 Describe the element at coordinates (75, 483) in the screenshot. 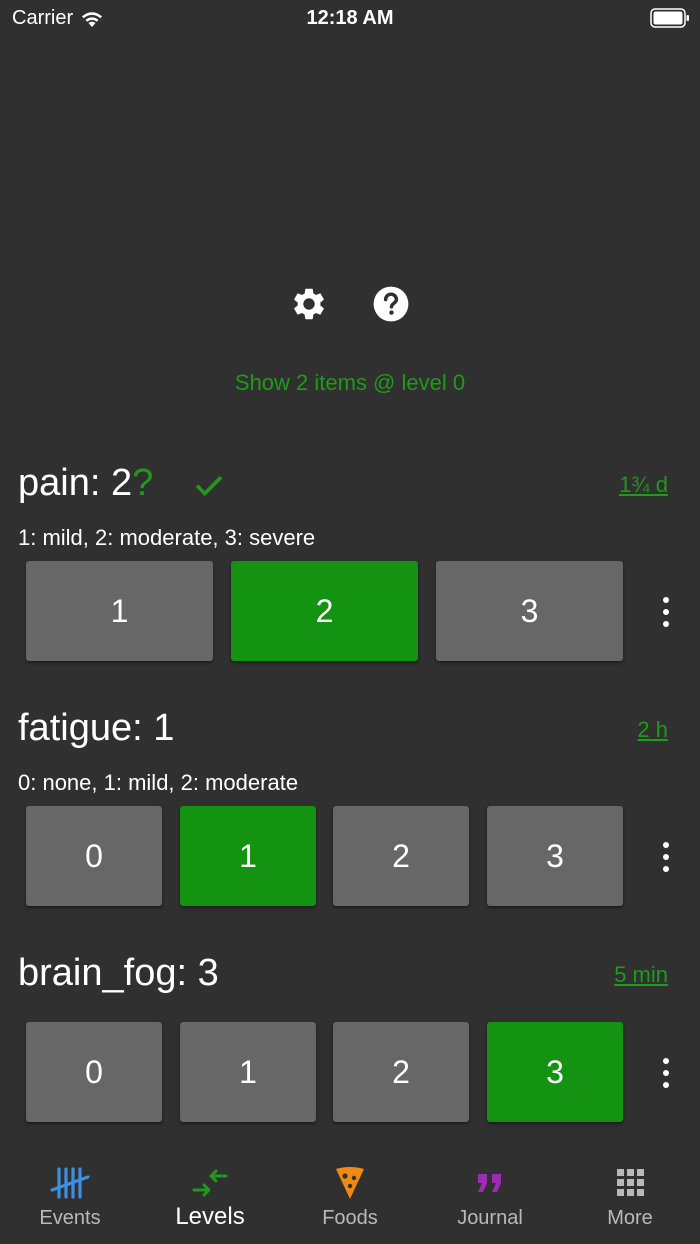

I see `item-title-text: pain: 2` at that location.